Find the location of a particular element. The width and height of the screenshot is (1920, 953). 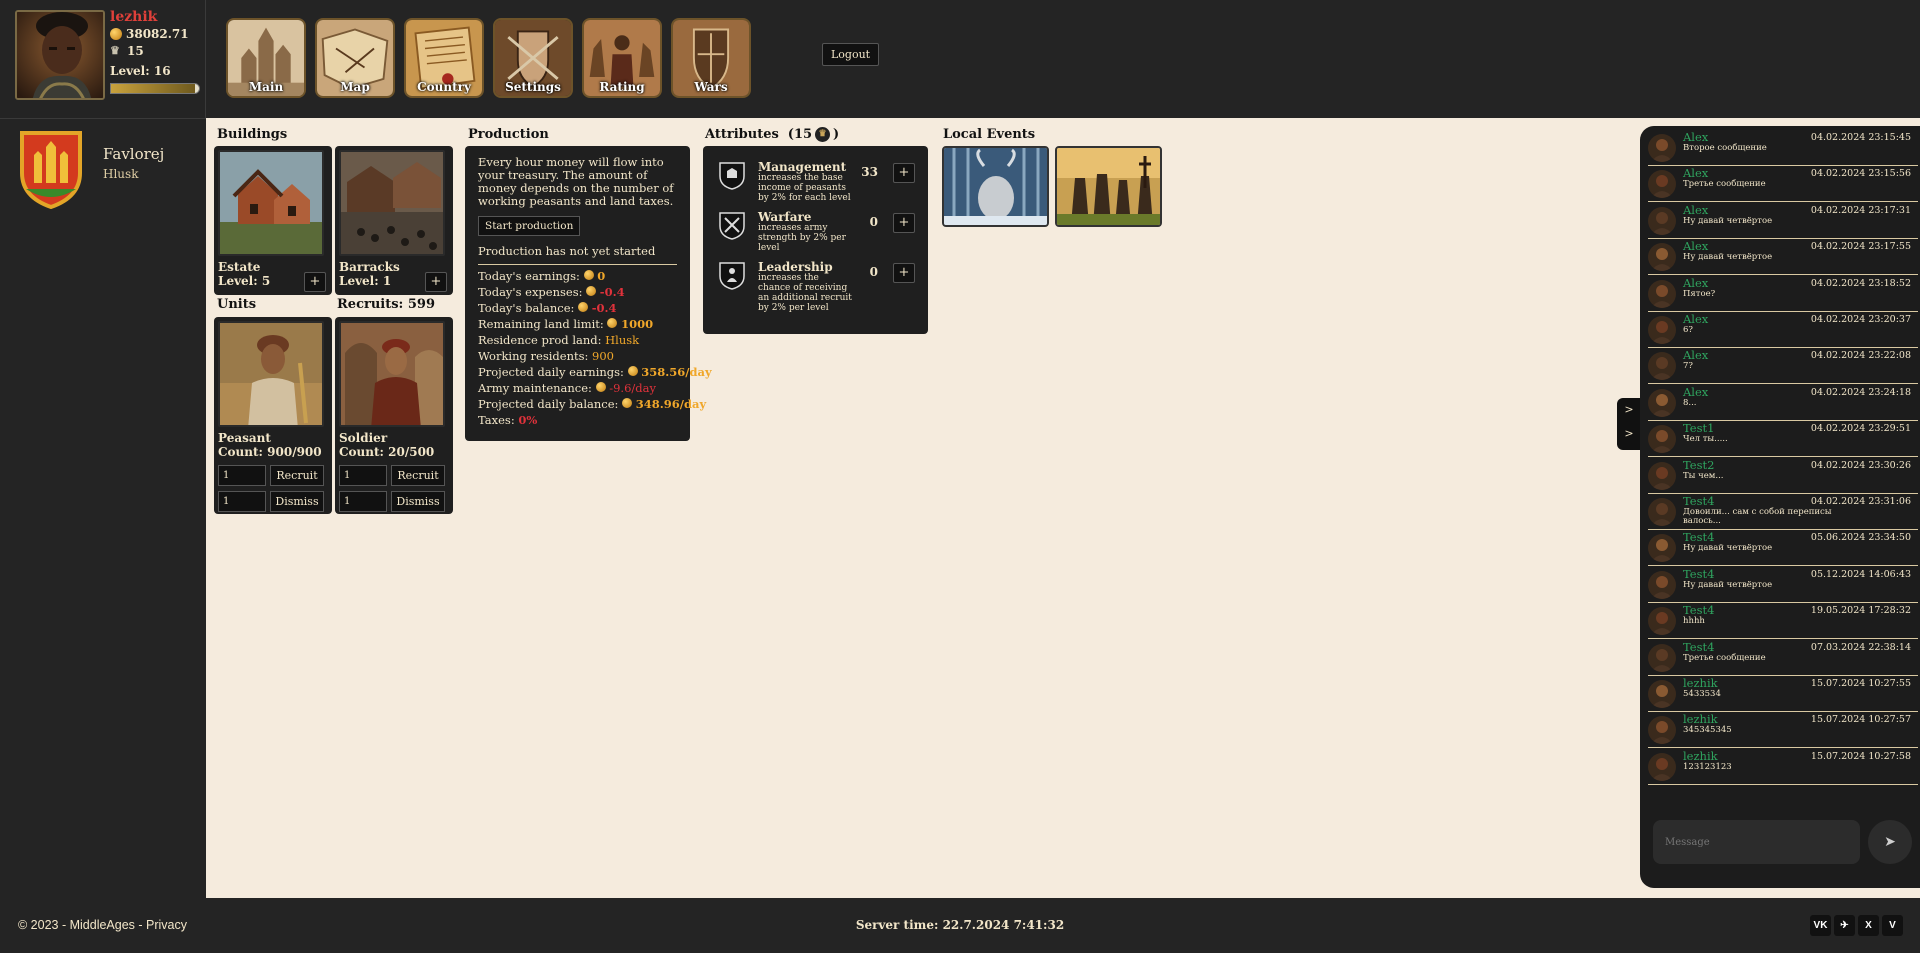

recruits-count: Recruits: 599 is located at coordinates (386, 304).